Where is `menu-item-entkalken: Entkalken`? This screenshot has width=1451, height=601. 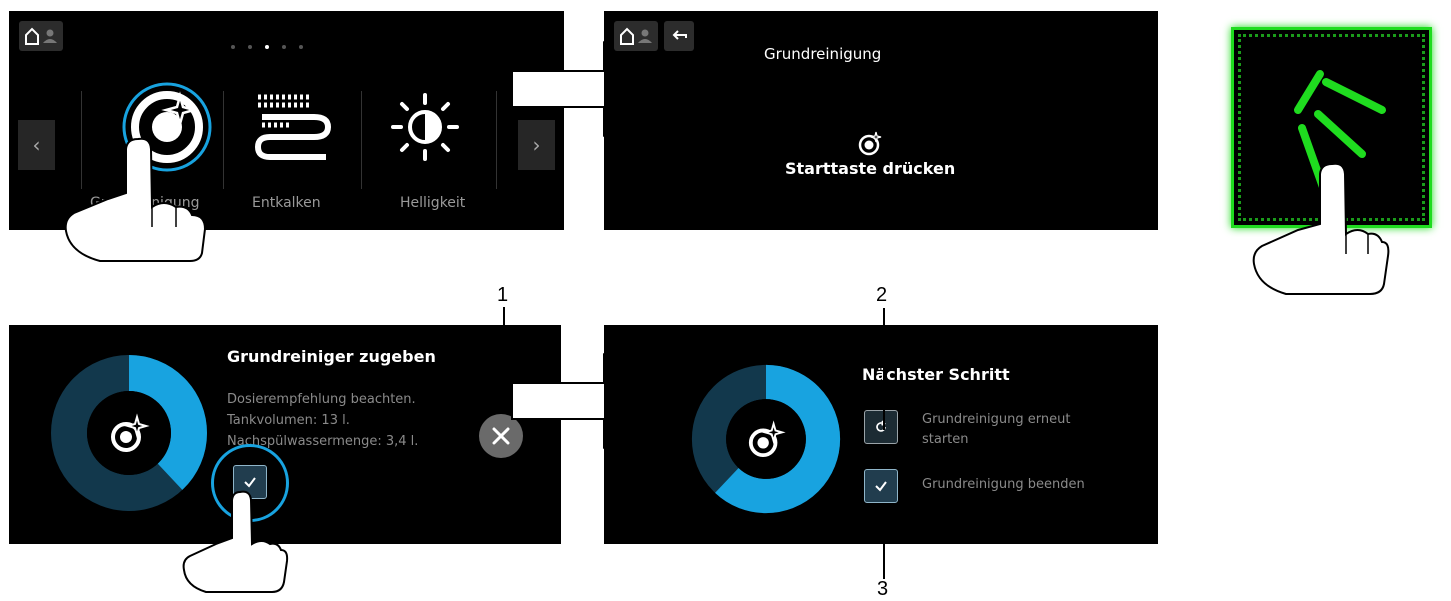 menu-item-entkalken: Entkalken is located at coordinates (293, 148).